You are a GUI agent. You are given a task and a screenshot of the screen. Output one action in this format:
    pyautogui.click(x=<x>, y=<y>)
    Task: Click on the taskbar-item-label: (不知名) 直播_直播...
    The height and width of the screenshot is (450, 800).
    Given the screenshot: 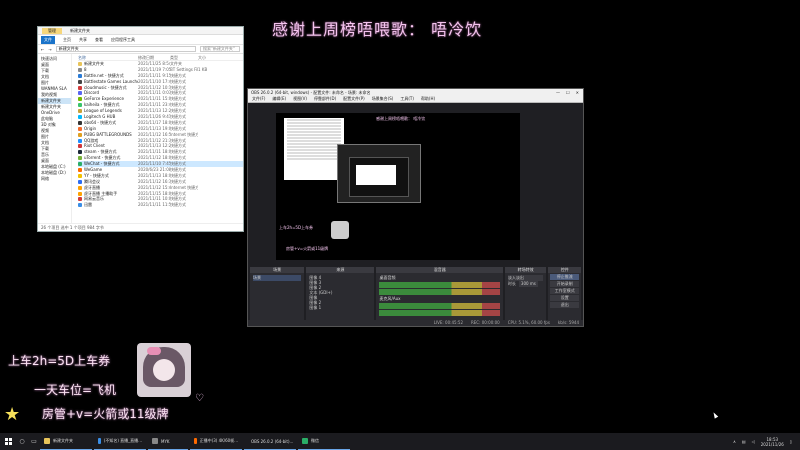 What is the action you would take?
    pyautogui.click(x=122, y=440)
    